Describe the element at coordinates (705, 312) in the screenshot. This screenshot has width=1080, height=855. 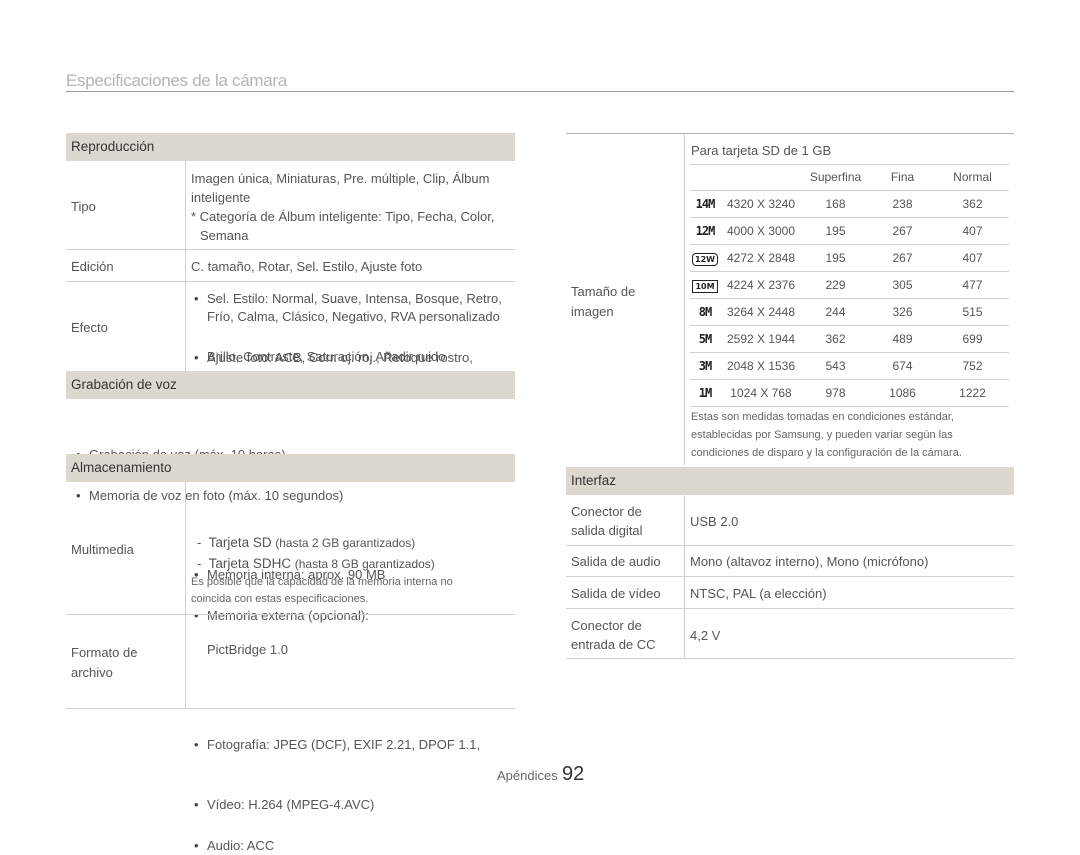
I see `resolution-8m-icon: 8M` at that location.